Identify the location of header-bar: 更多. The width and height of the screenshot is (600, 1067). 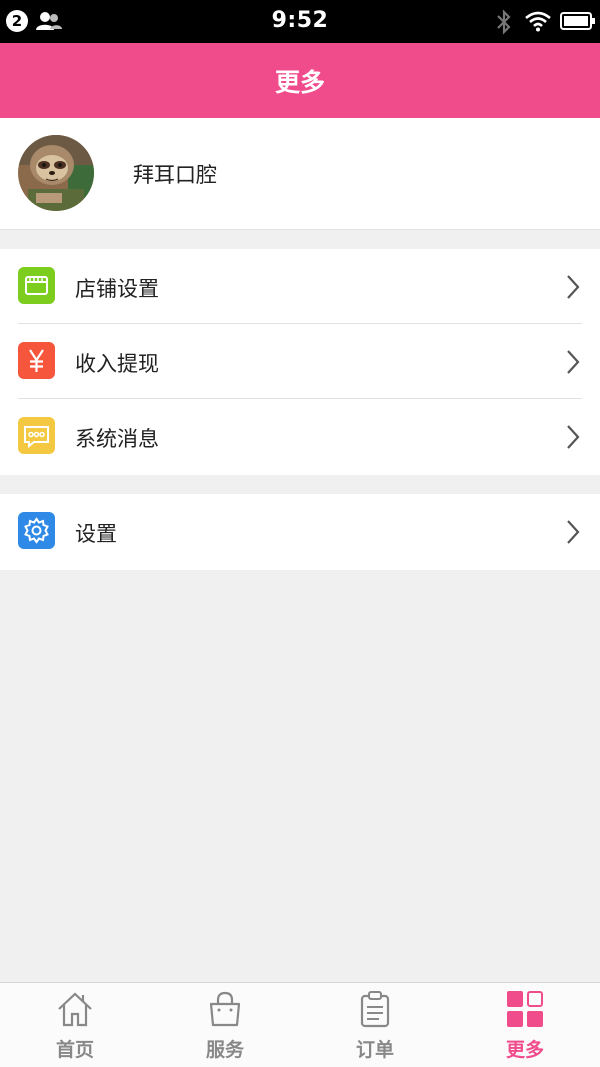
(300, 80).